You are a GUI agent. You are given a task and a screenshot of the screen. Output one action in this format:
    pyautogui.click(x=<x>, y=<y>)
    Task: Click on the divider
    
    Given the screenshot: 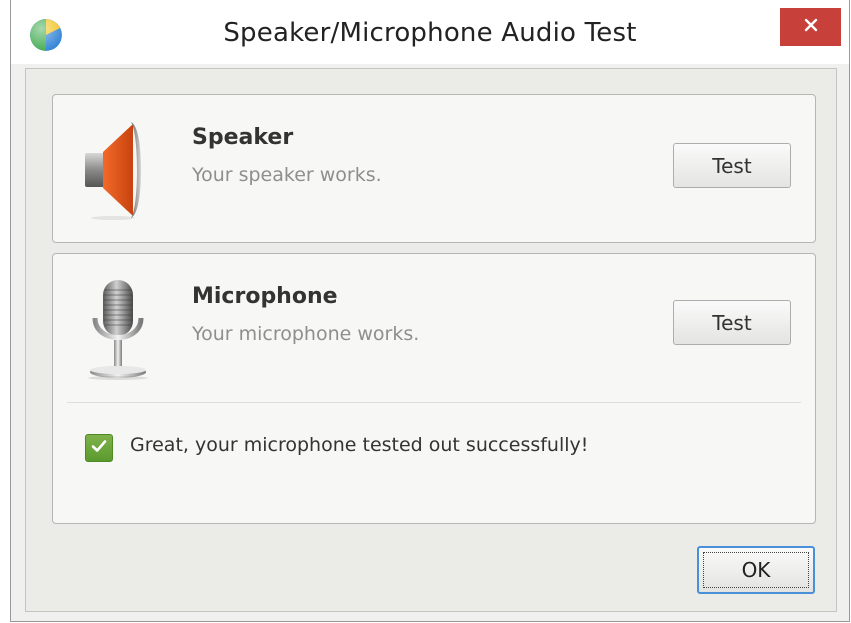 What is the action you would take?
    pyautogui.click(x=434, y=402)
    